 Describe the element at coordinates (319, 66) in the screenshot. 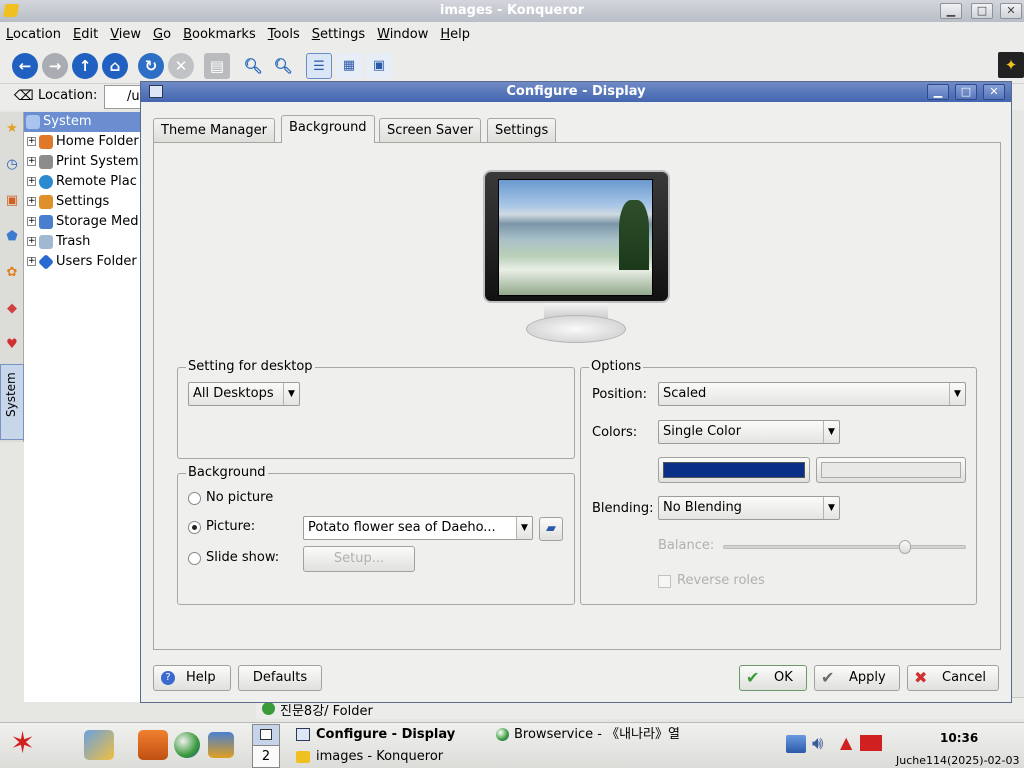

I see `icon-view-icon: ☰` at that location.